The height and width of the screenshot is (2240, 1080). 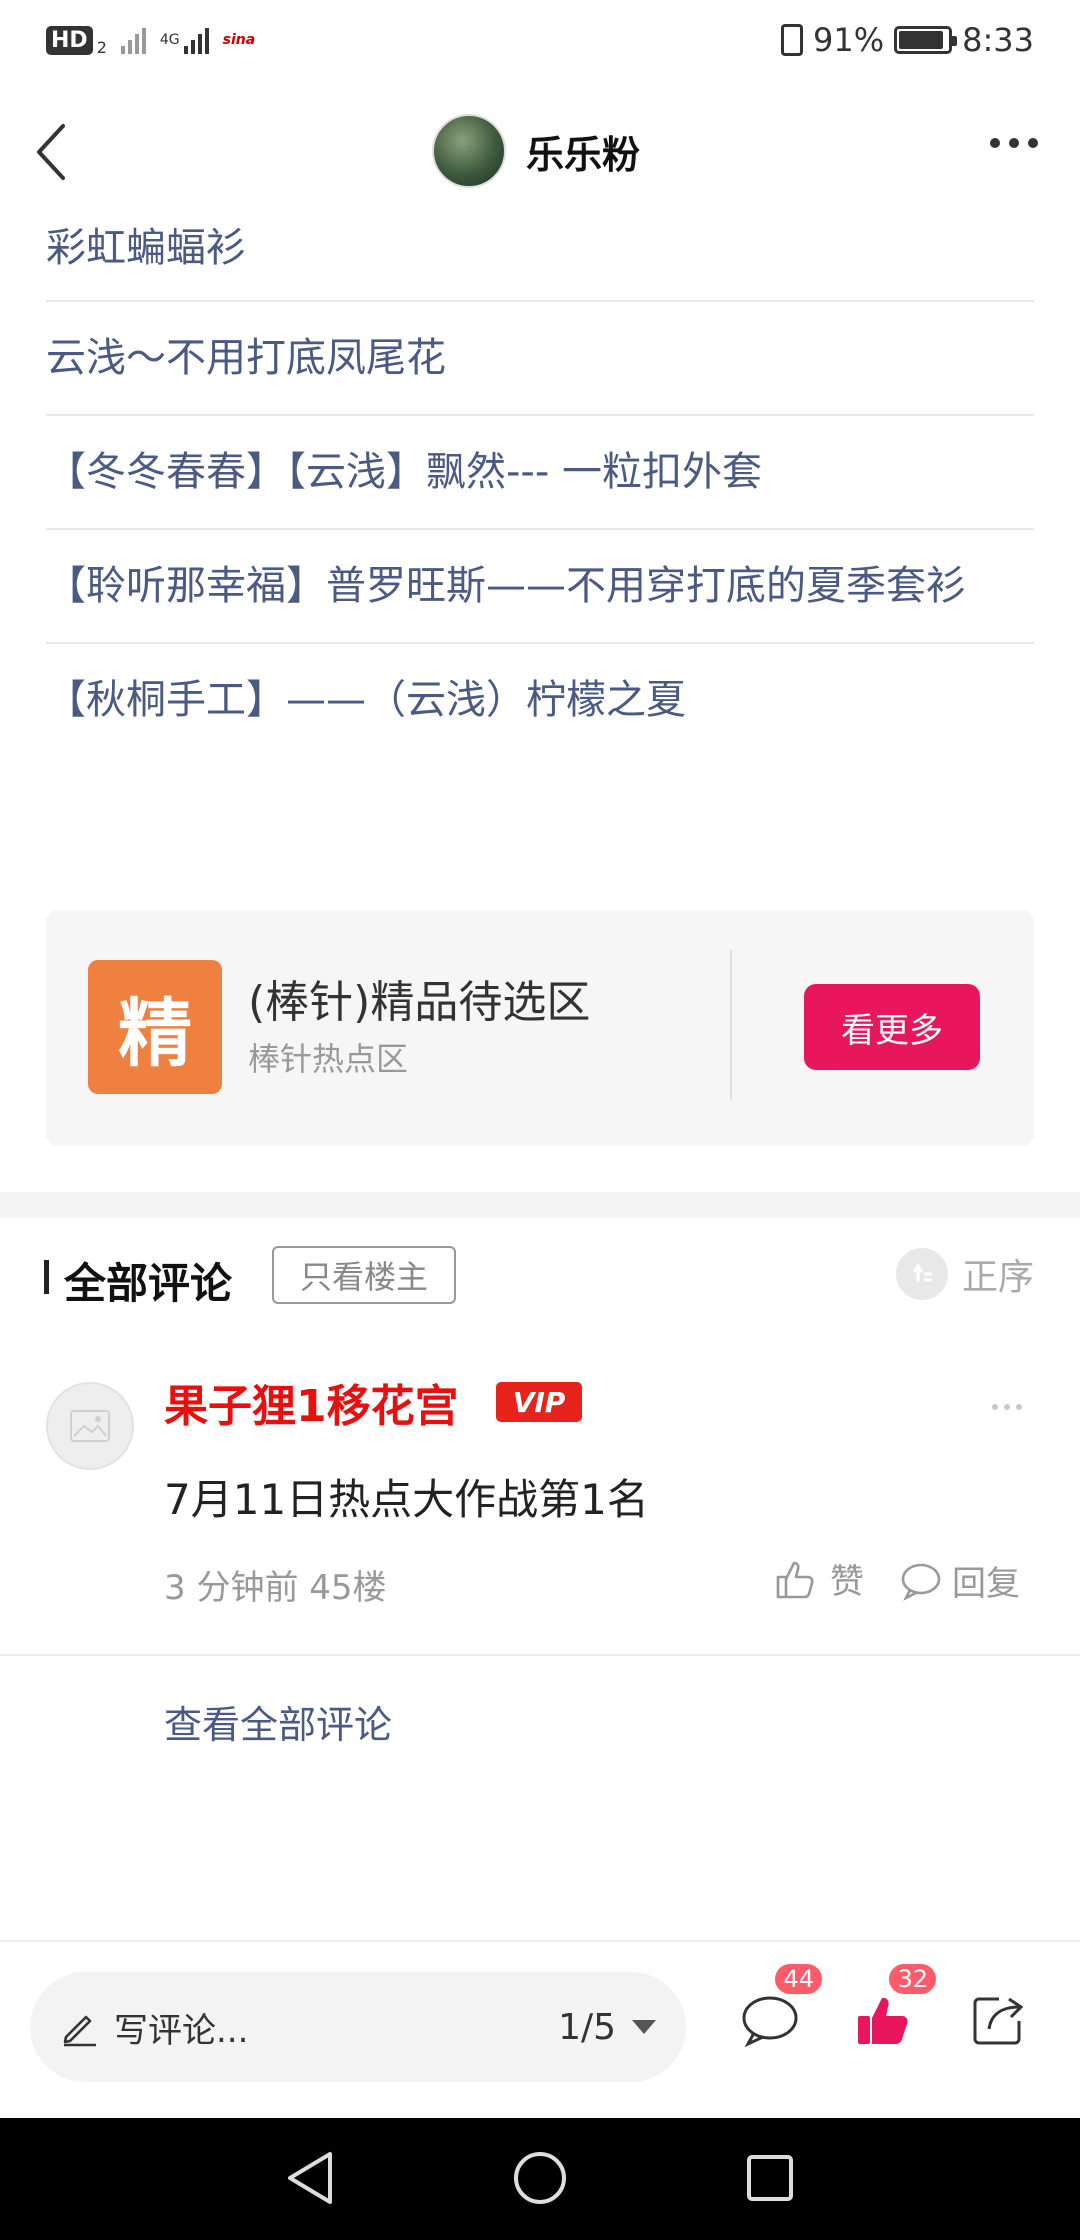 What do you see at coordinates (731, 1025) in the screenshot?
I see `divider` at bounding box center [731, 1025].